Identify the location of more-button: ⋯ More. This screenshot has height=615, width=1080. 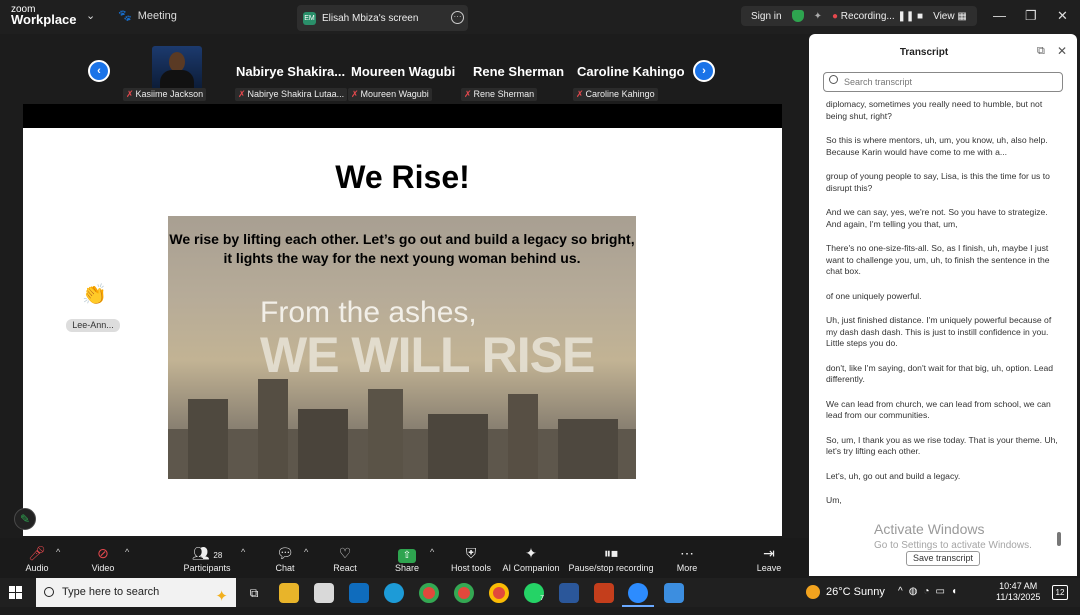
(687, 558).